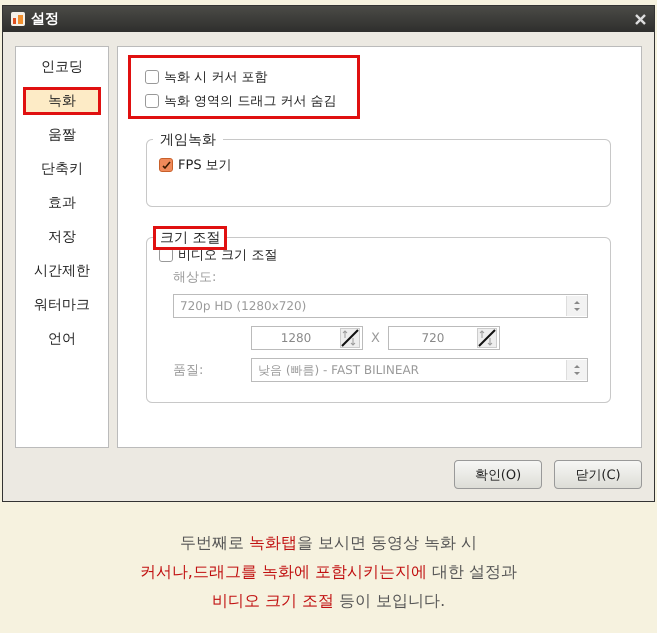 The image size is (657, 633). What do you see at coordinates (194, 277) in the screenshot?
I see `resolution-label: 해상도:` at bounding box center [194, 277].